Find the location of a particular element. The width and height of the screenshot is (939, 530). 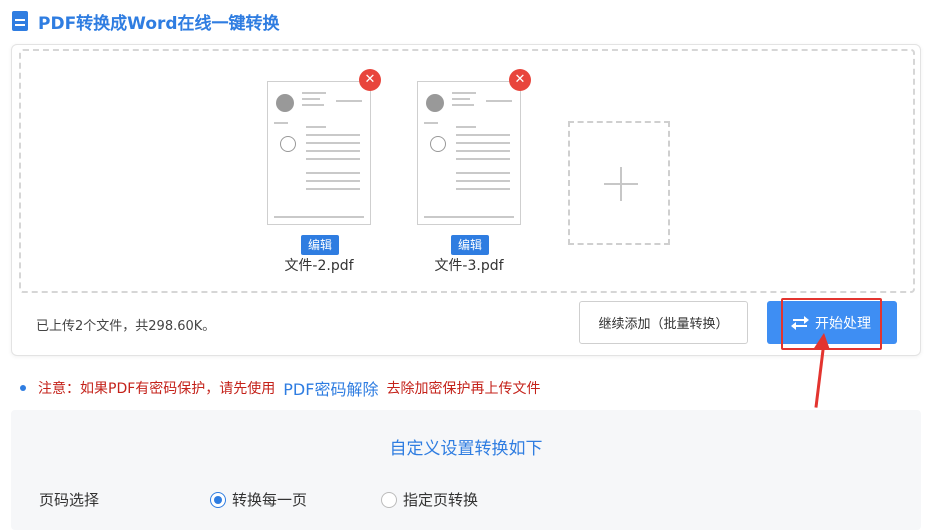

highlight-box is located at coordinates (831, 324).